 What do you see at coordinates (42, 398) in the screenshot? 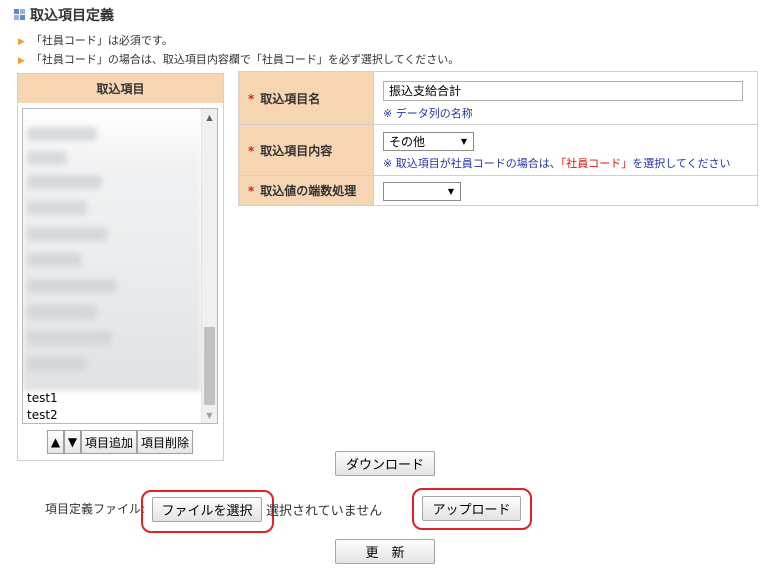
I see `list-item: test1` at bounding box center [42, 398].